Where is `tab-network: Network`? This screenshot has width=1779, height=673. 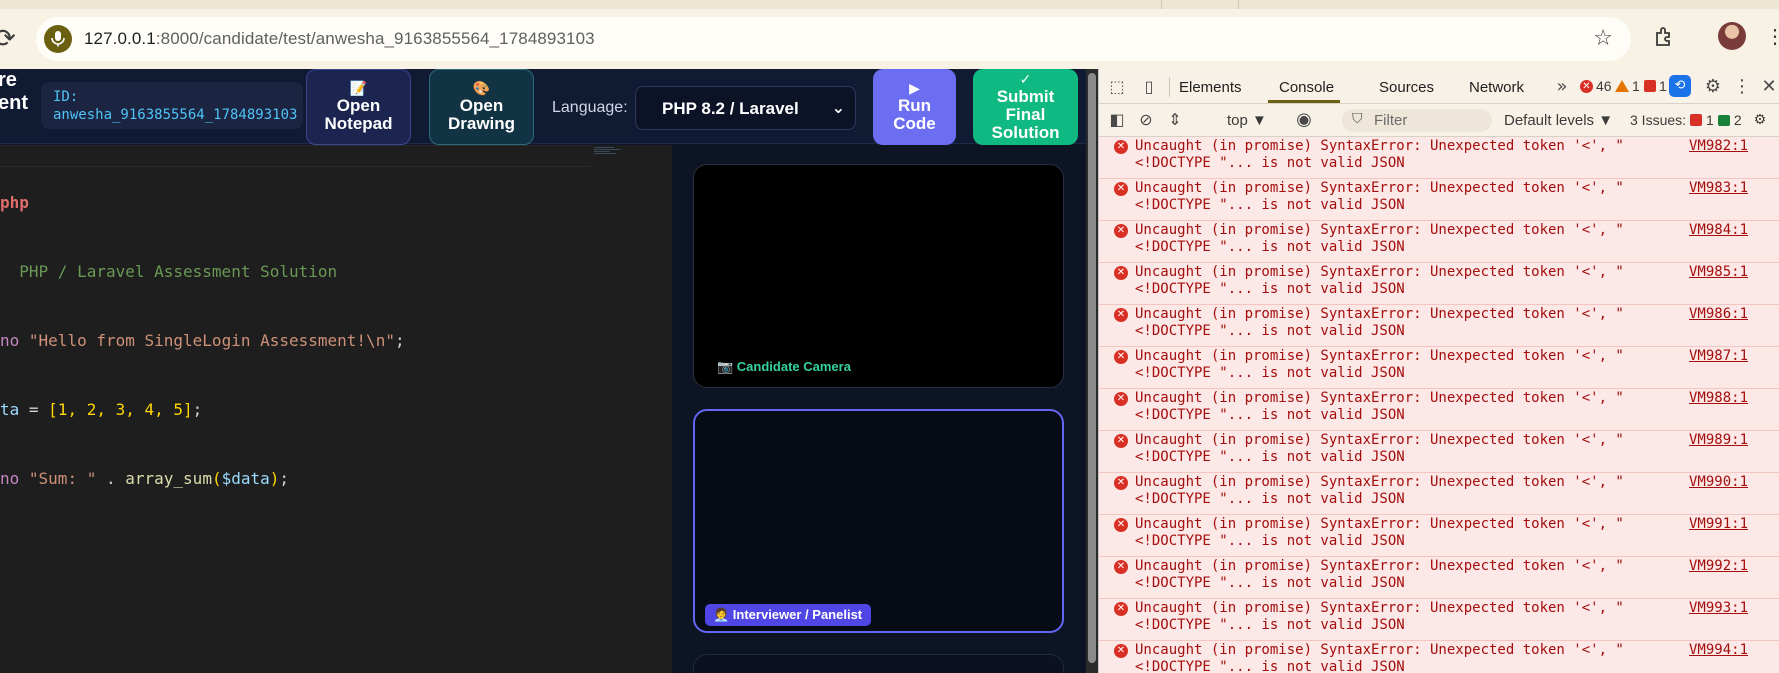
tab-network: Network is located at coordinates (1496, 87).